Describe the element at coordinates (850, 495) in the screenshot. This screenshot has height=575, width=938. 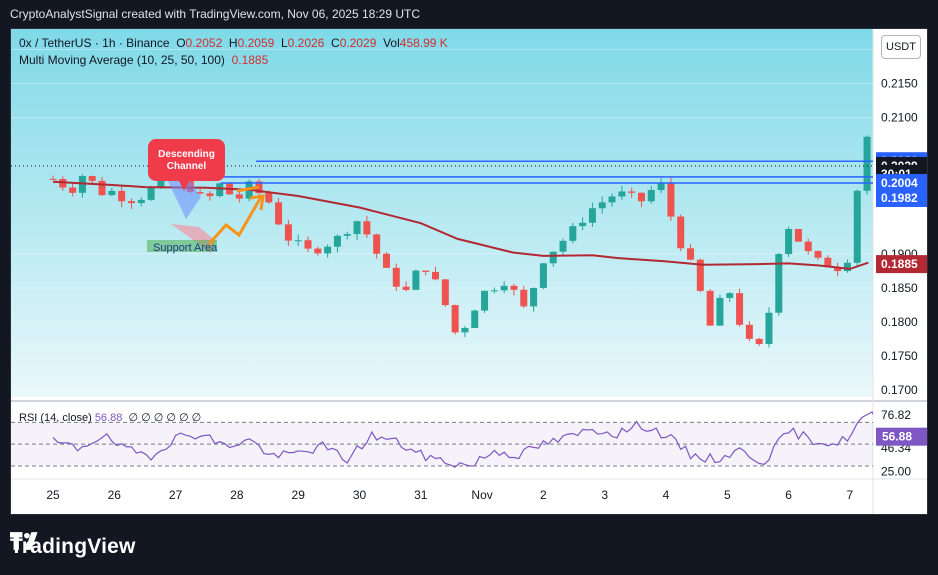
I see `time-tick-label: 7` at that location.